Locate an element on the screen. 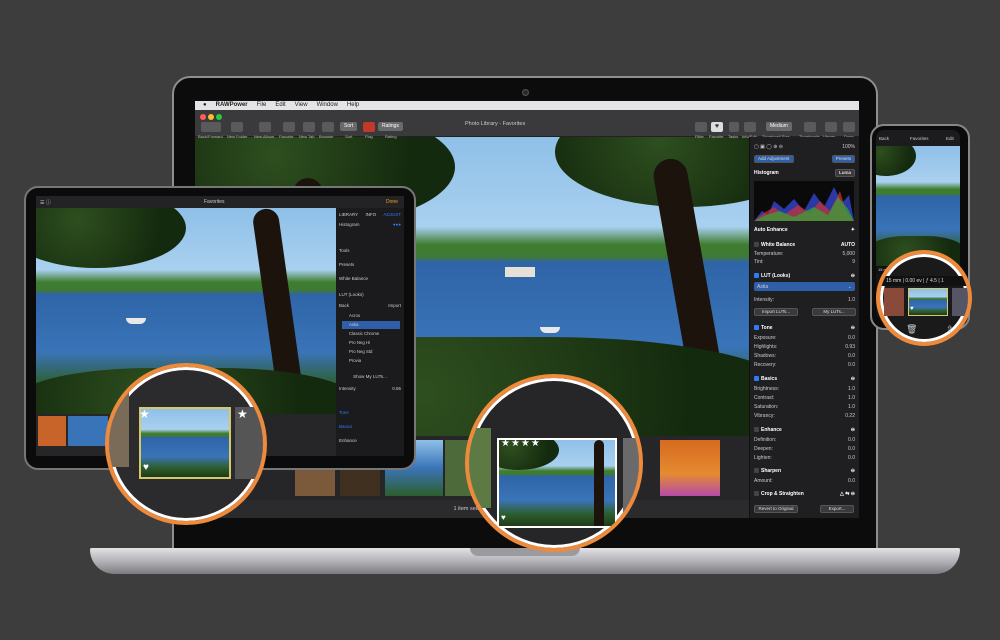 Image resolution: width=1000 pixels, height=640 pixels. viewer-button is located at coordinates (831, 127).